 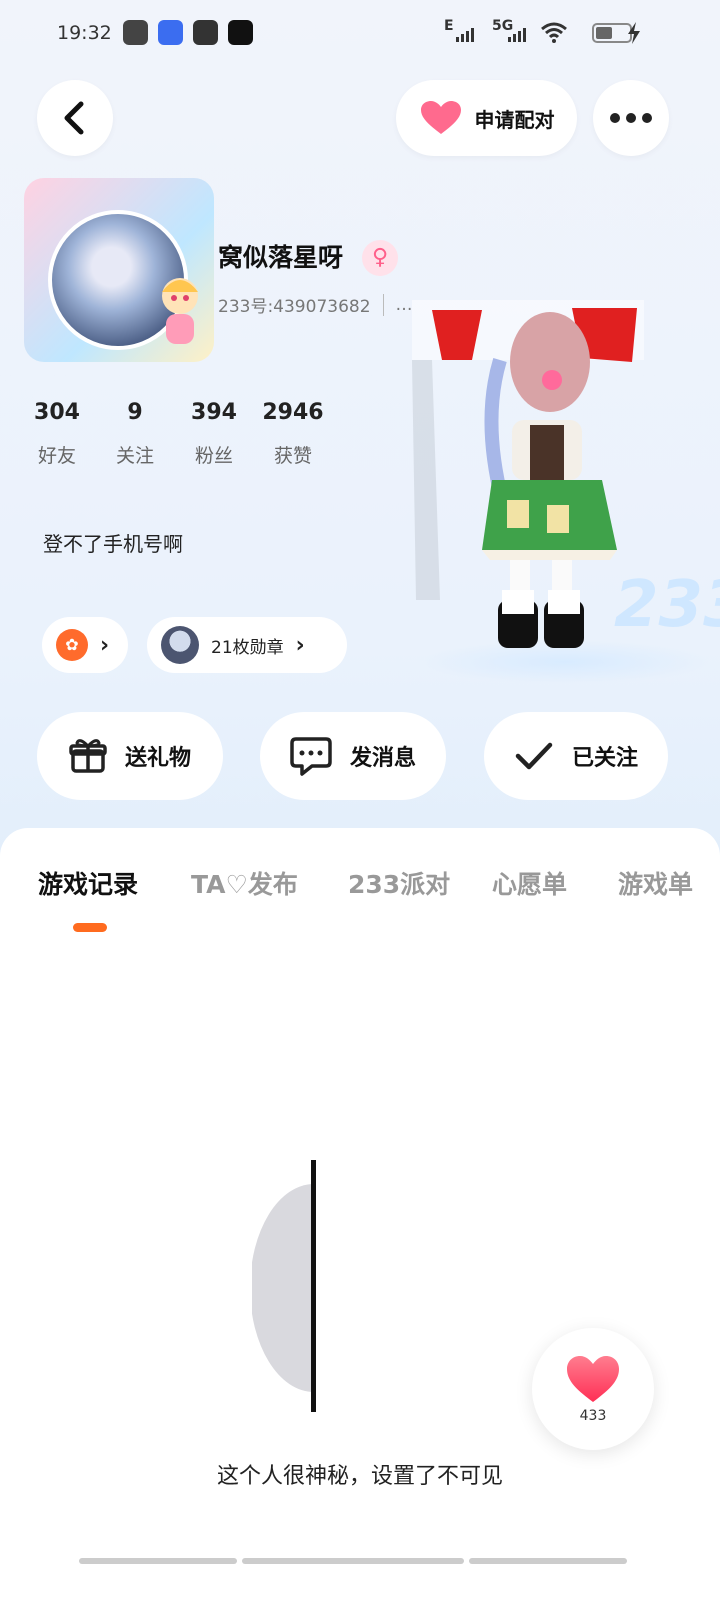 I want to click on tab-ta-posts: TA♡发布, so click(x=244, y=883).